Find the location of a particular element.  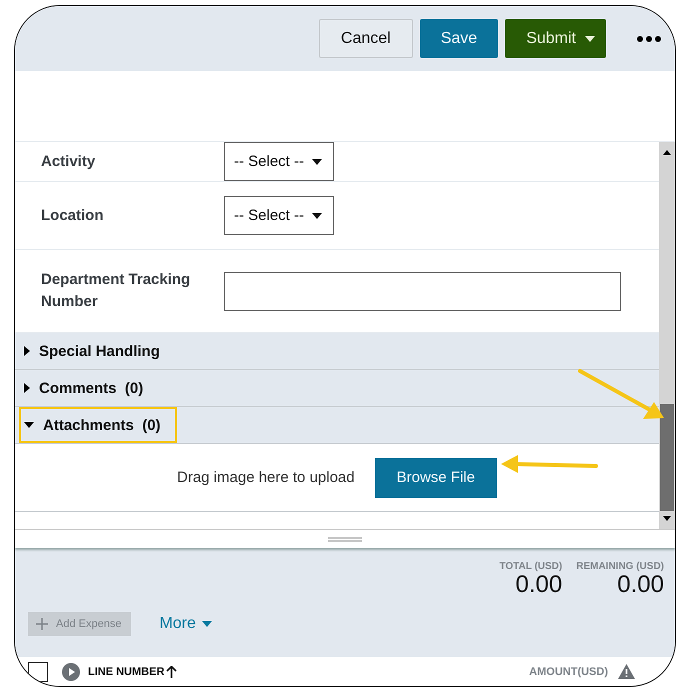

checkbox is located at coordinates (38, 672).